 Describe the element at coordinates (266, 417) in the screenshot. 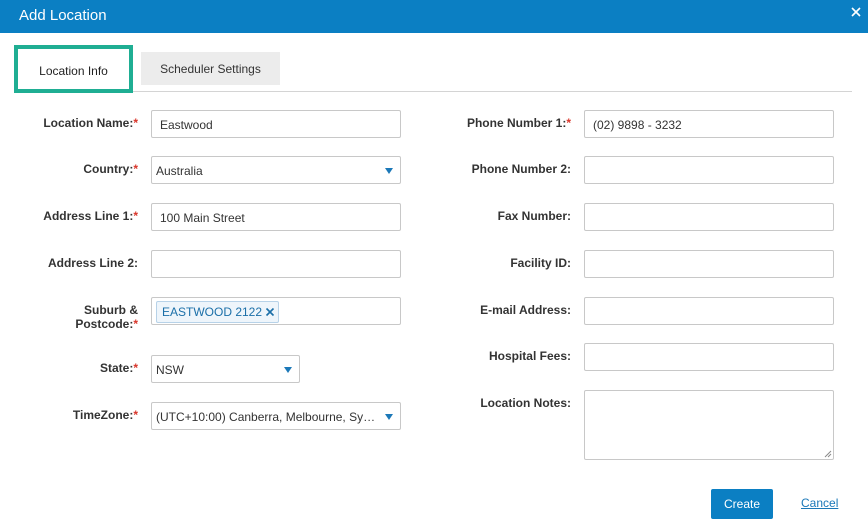

I see `timezone-value: (UTC+10:00) Canberra, Melbourne, Sydney` at that location.